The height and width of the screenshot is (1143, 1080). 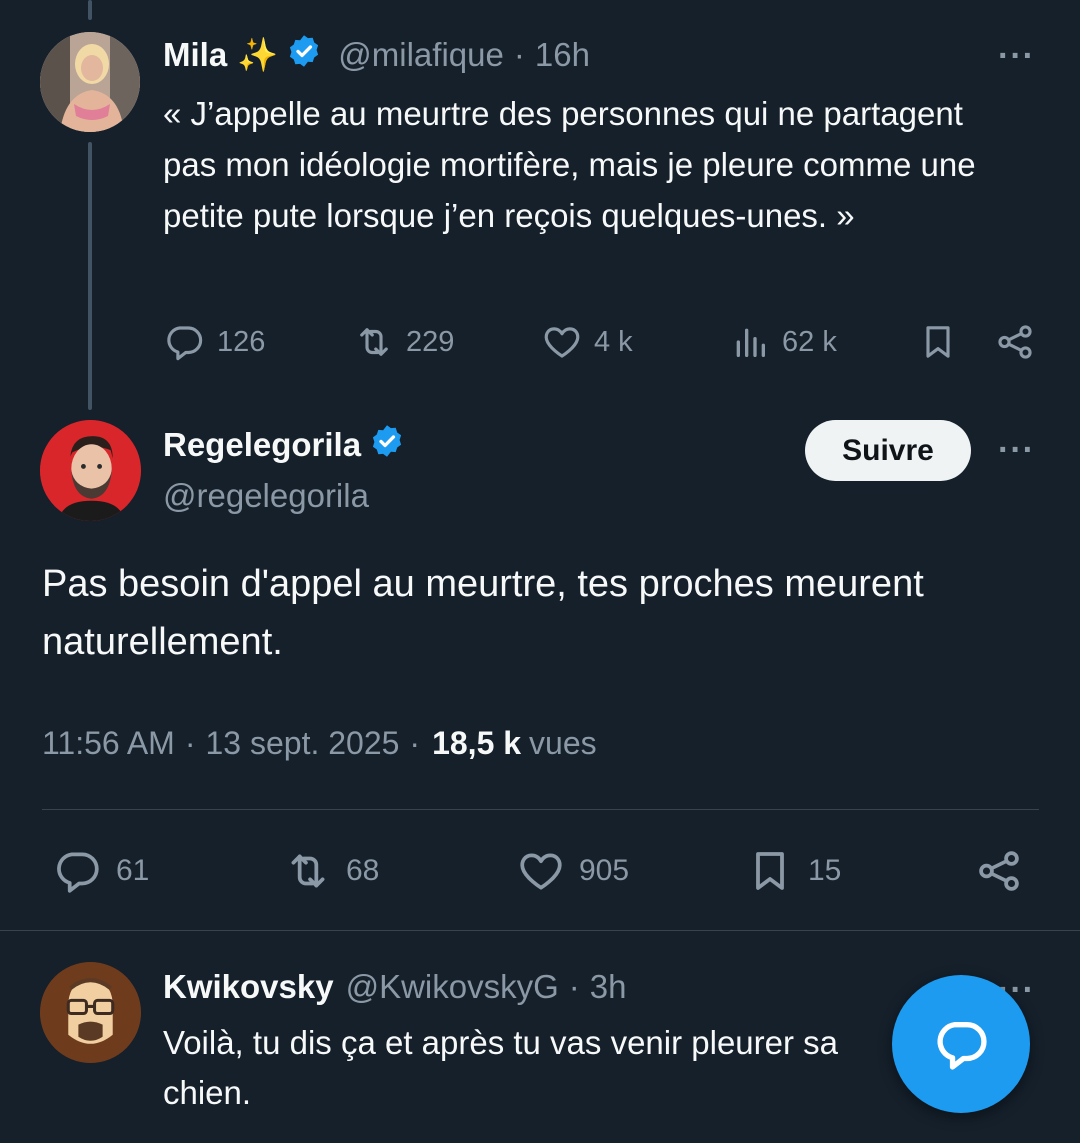 What do you see at coordinates (248, 987) in the screenshot?
I see `author-name: Kwikovsky` at bounding box center [248, 987].